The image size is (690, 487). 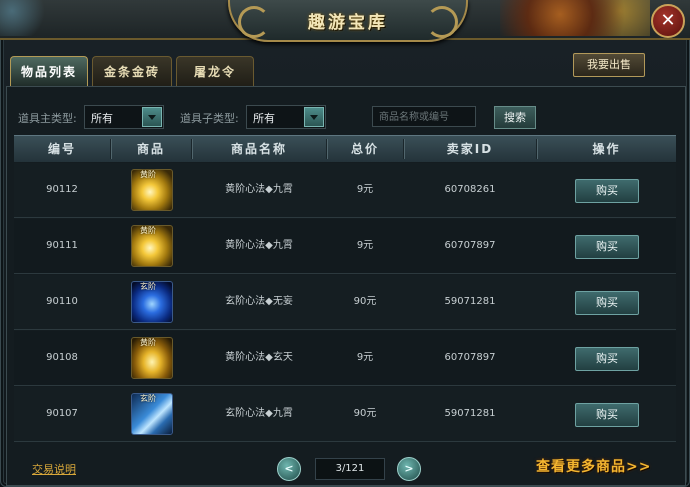 What do you see at coordinates (259, 413) in the screenshot?
I see `item-name: 玄阶心法◆九霄` at bounding box center [259, 413].